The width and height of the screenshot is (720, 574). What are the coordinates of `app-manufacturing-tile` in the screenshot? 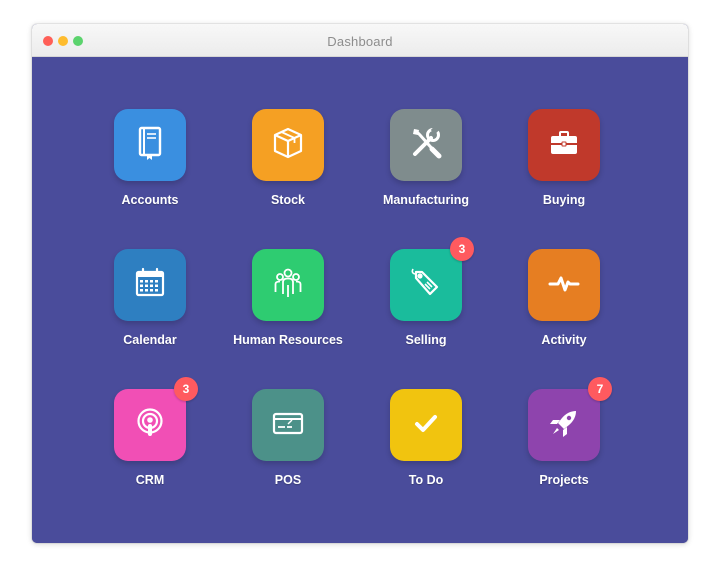 It's located at (426, 145).